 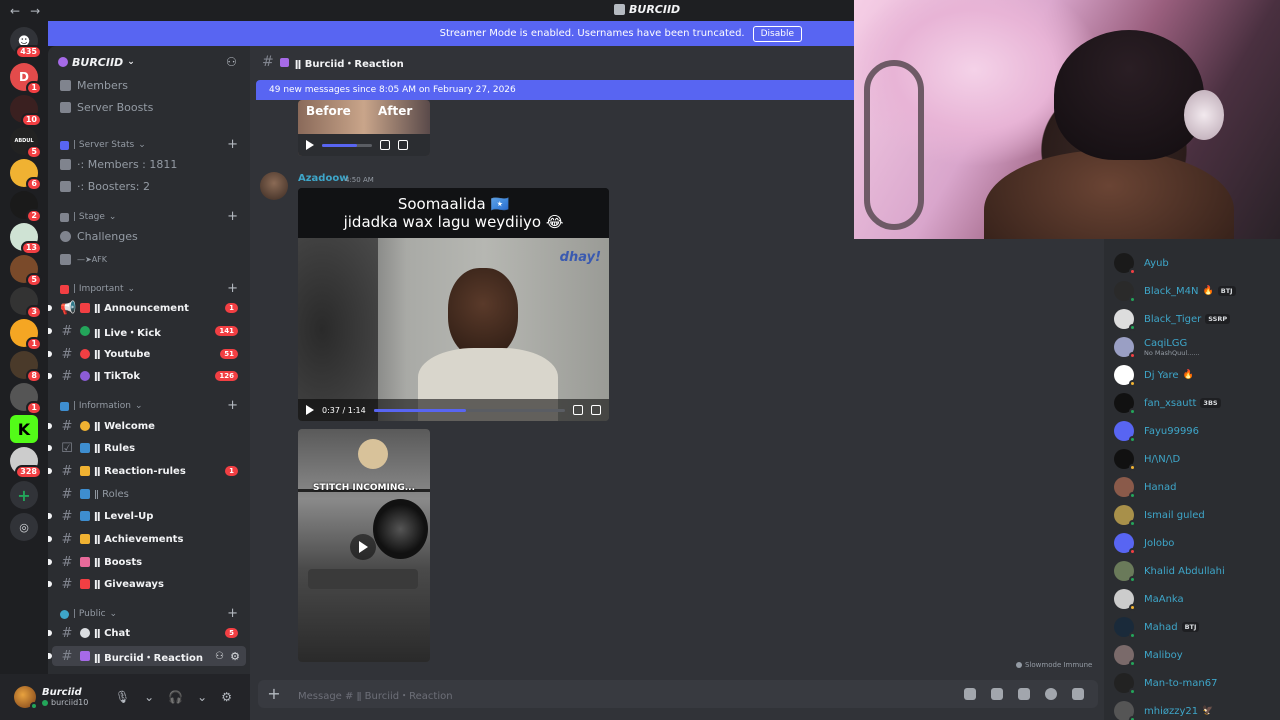 What do you see at coordinates (97, 289) in the screenshot?
I see `category-important: | Important ⌄` at bounding box center [97, 289].